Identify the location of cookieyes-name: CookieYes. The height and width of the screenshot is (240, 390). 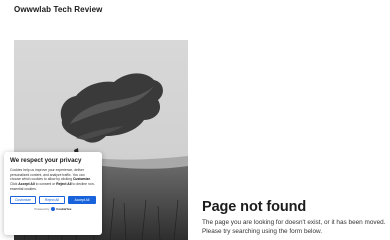
(64, 208).